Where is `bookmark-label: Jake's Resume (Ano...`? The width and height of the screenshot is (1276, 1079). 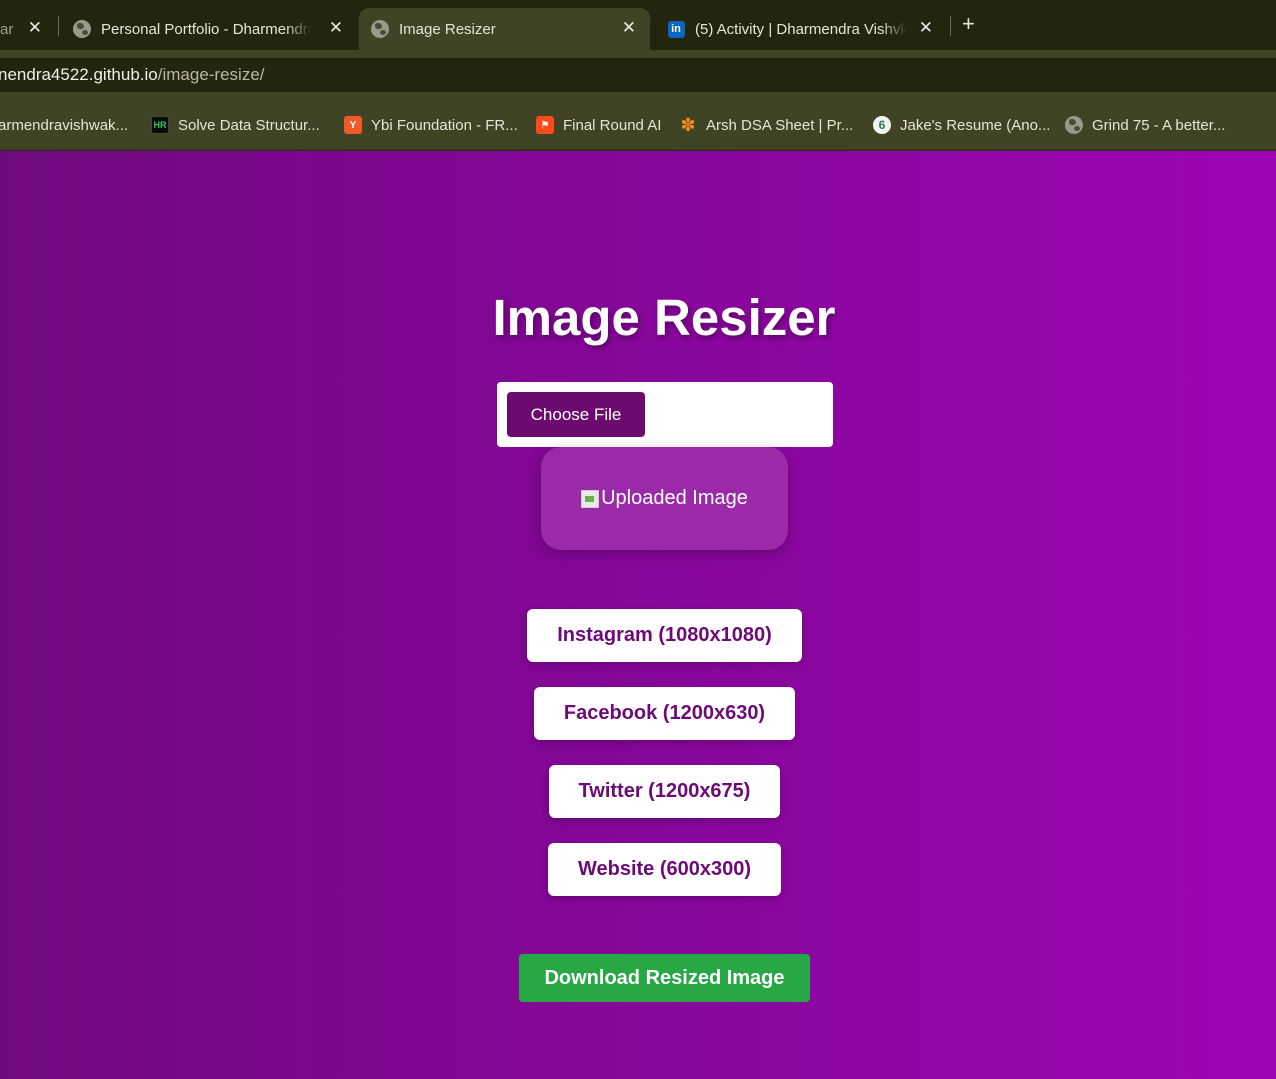
bookmark-label: Jake's Resume (Ano... is located at coordinates (975, 125).